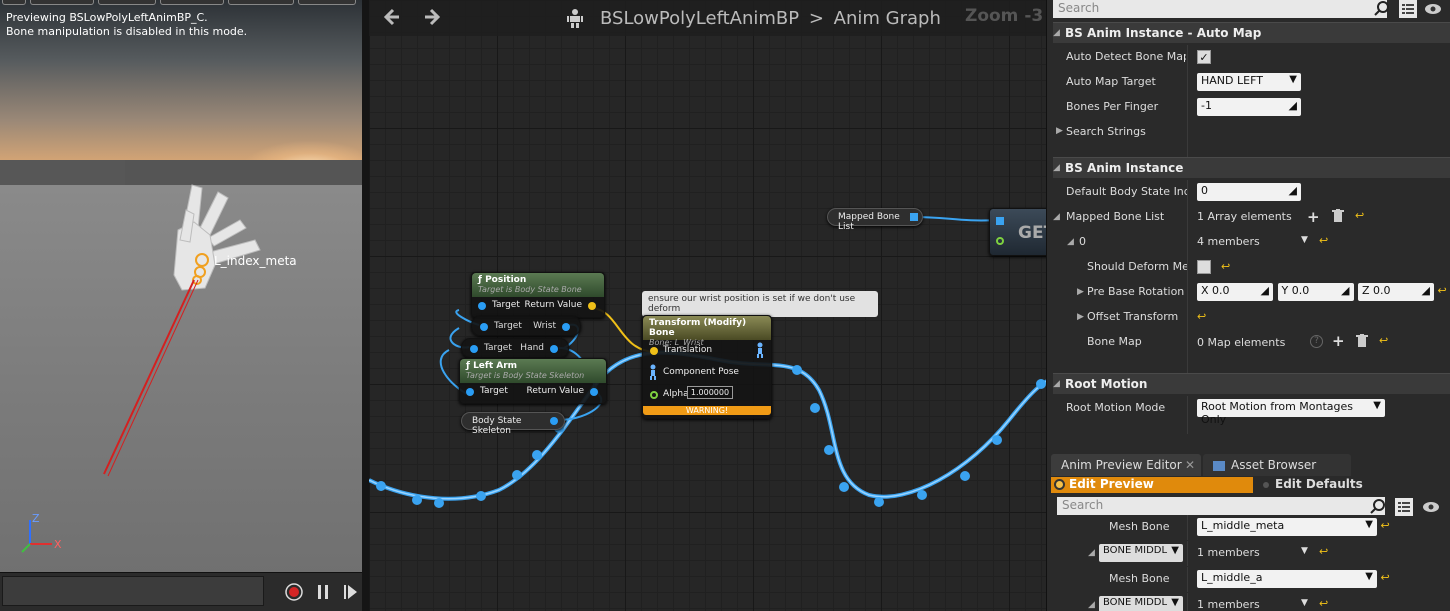 The height and width of the screenshot is (611, 1450). I want to click on body-state-skeleton-variable: Body State Skeleton, so click(513, 424).